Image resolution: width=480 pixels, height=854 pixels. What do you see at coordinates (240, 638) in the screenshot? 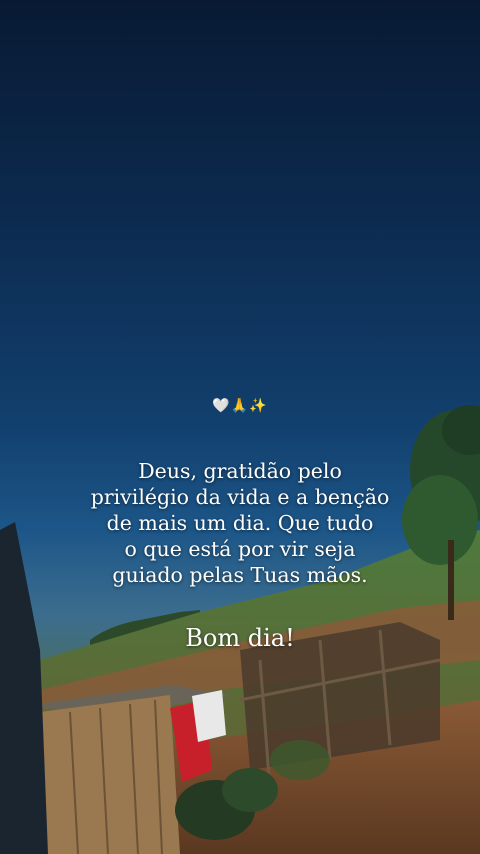
I see `greeting-text: Bom dia!` at bounding box center [240, 638].